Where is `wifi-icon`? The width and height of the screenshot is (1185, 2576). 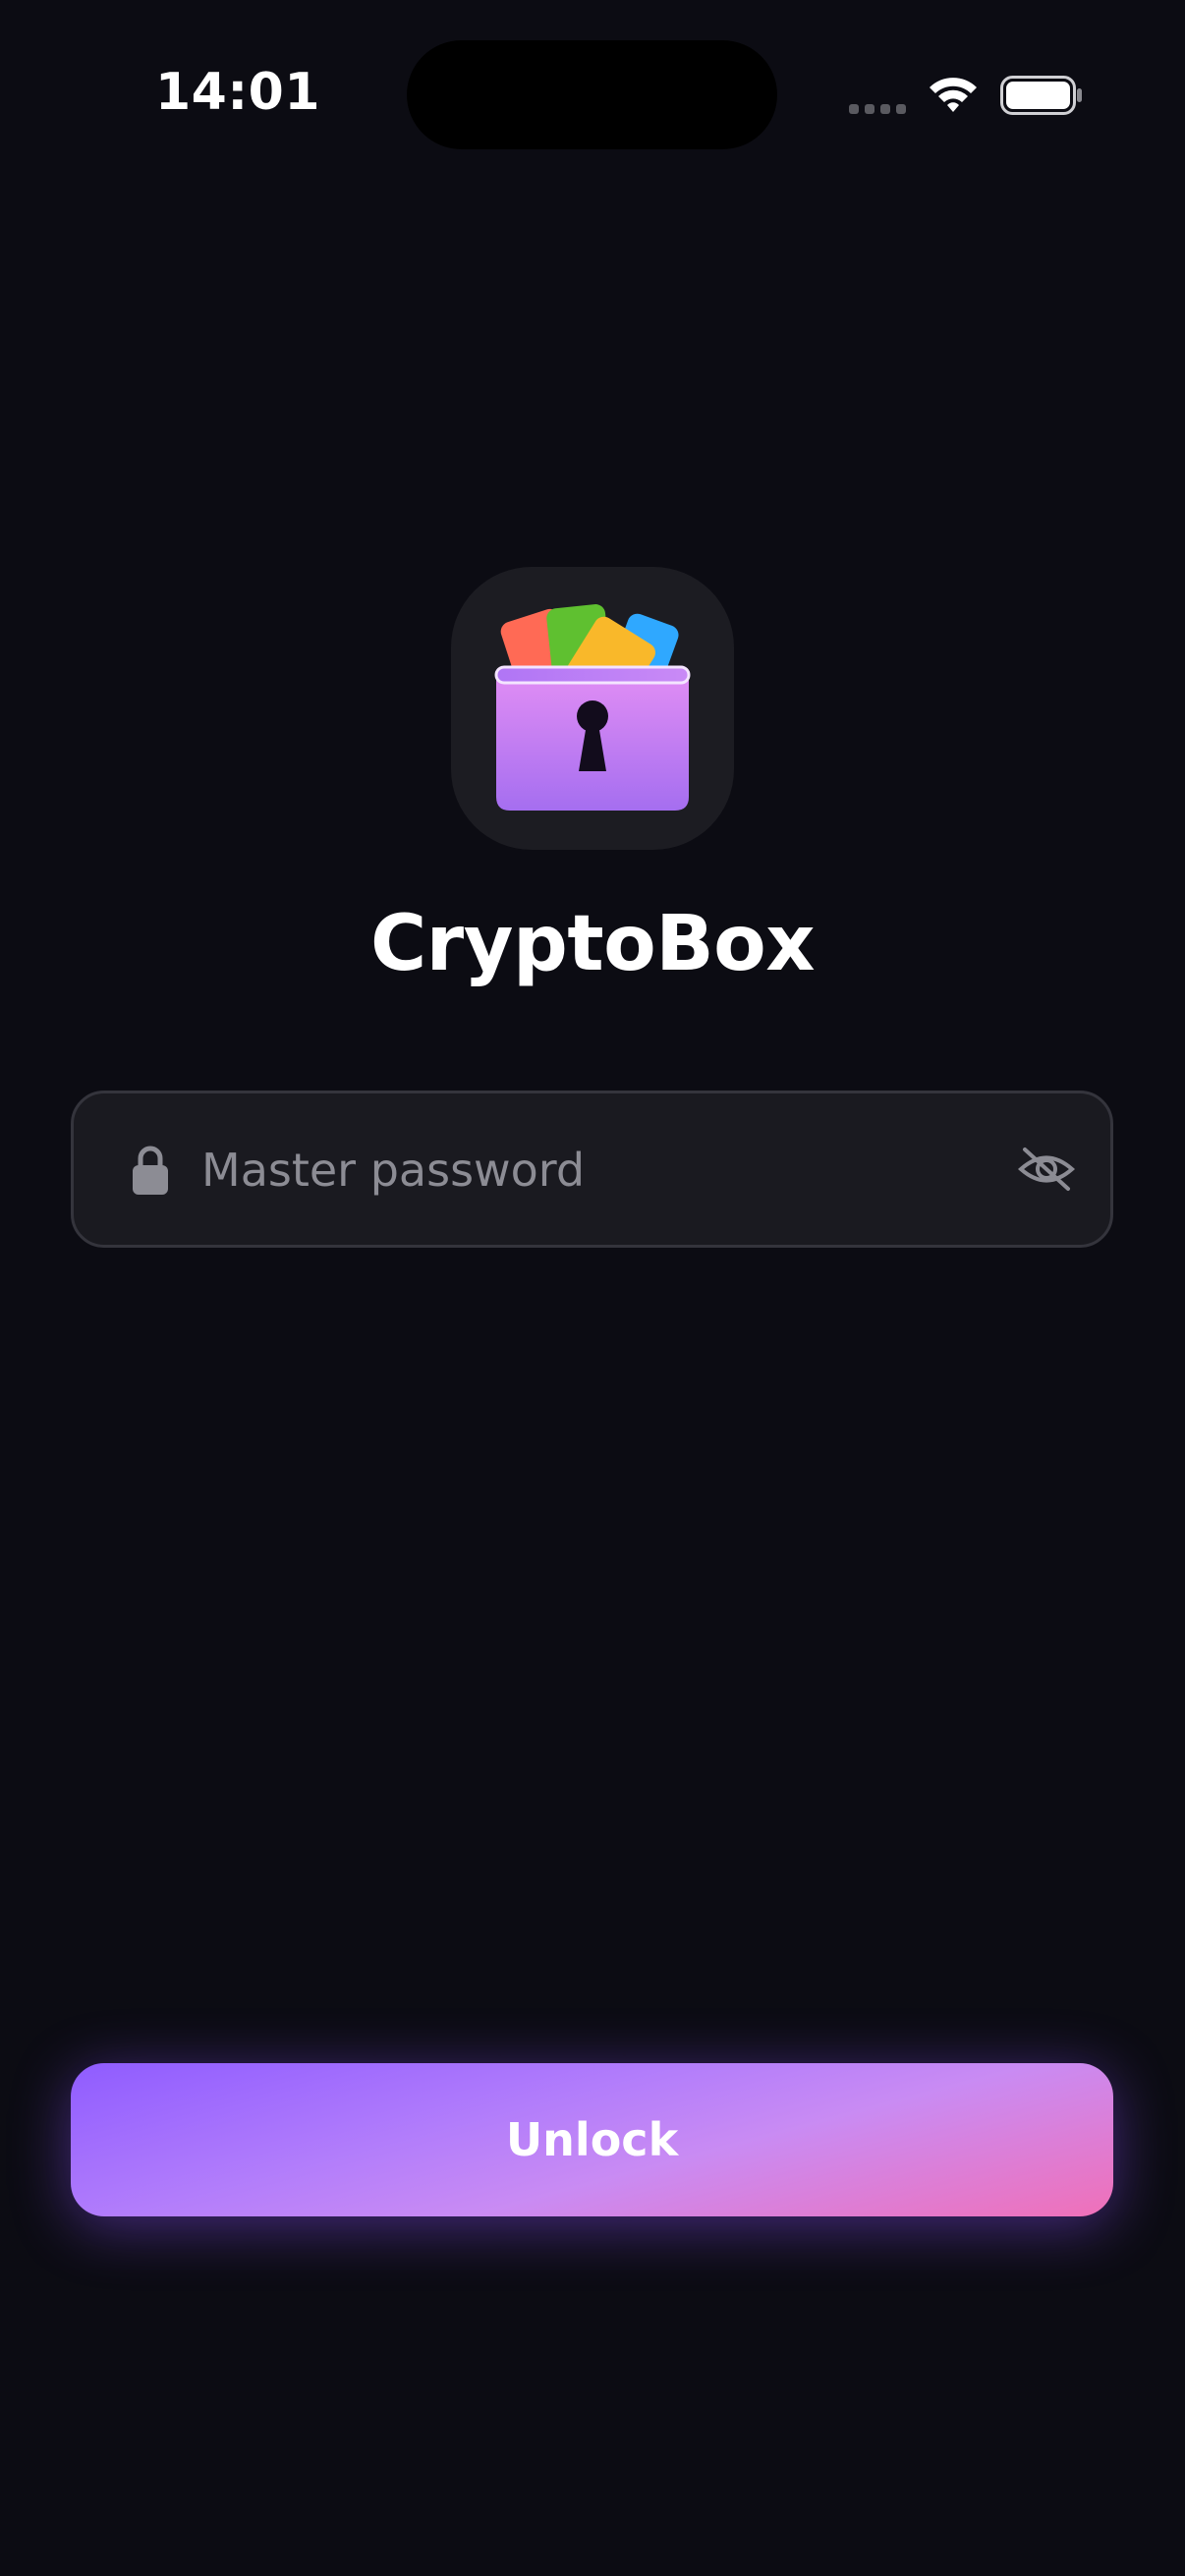 wifi-icon is located at coordinates (954, 95).